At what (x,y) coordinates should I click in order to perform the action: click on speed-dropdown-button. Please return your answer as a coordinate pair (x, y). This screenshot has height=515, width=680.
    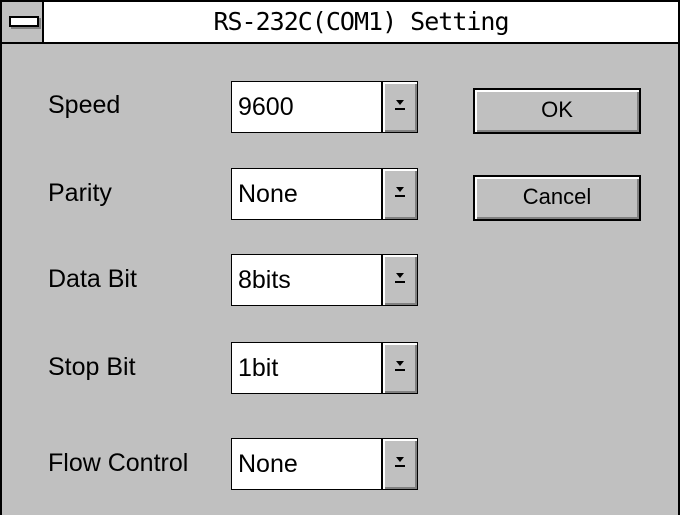
    Looking at the image, I should click on (399, 107).